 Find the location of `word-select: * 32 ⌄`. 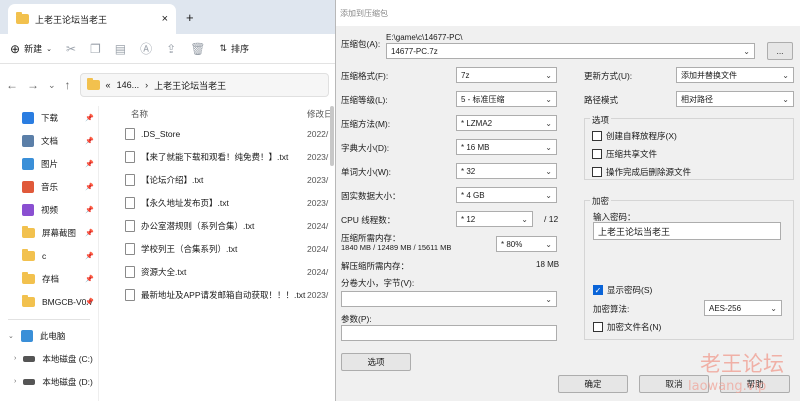

word-select: * 32 ⌄ is located at coordinates (506, 171).